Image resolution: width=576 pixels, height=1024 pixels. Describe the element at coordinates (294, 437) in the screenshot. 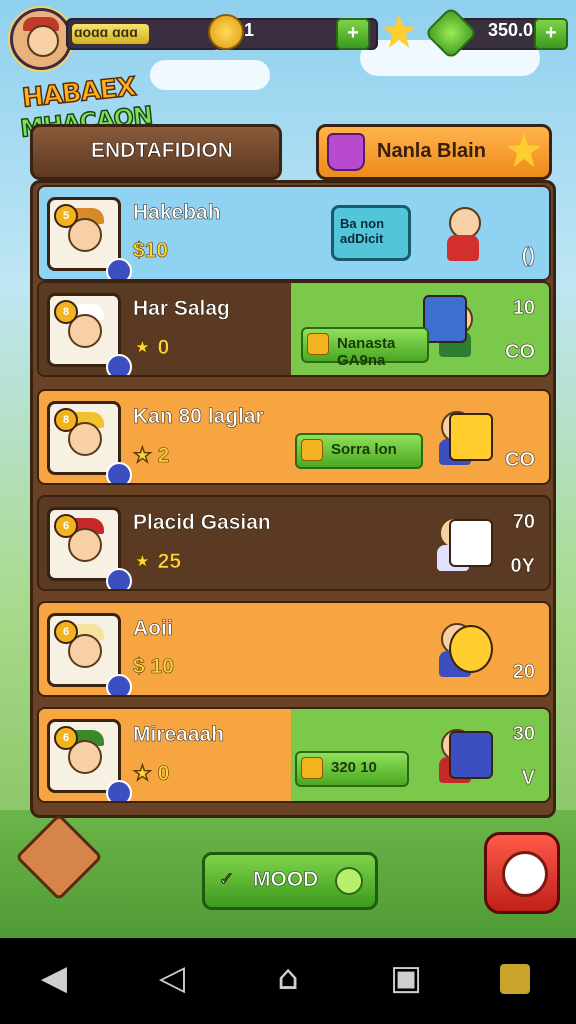

I see `list-row: 8 Kan 80 laglar ★ 2 CO Sorra lon` at that location.